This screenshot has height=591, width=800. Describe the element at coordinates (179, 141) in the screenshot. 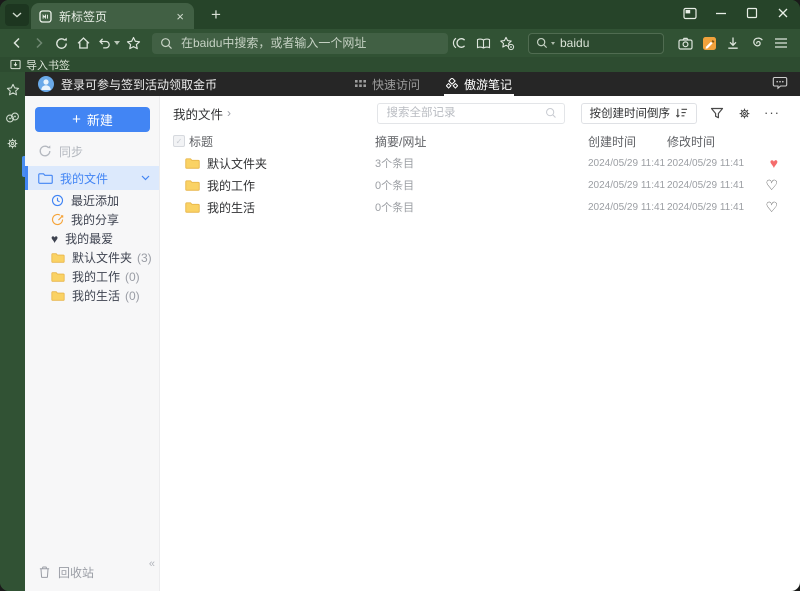

I see `select-all-checkbox: ✓` at that location.